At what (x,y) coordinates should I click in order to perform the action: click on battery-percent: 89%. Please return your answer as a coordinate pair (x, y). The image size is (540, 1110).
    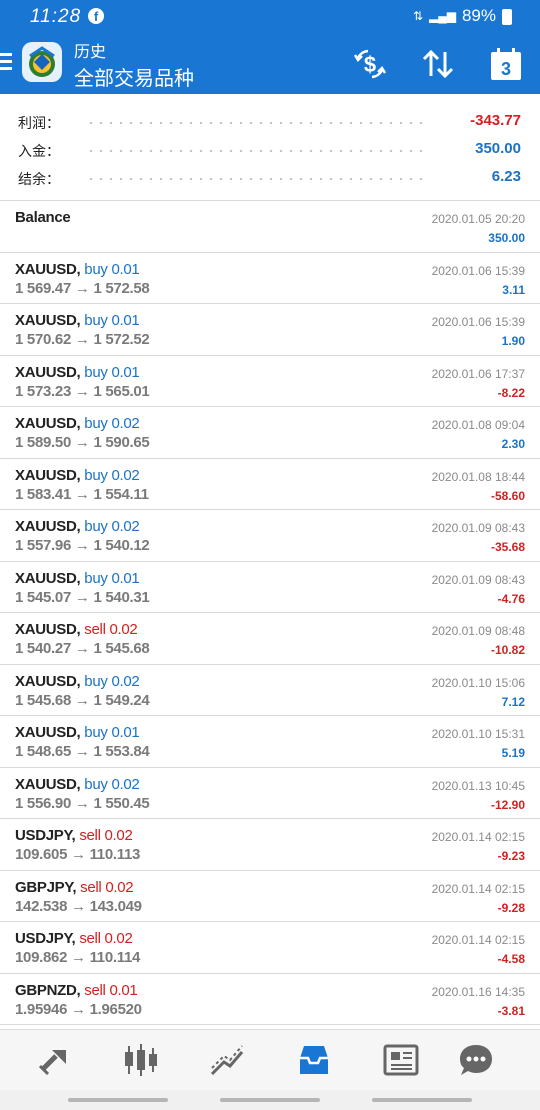
    Looking at the image, I should click on (478, 15).